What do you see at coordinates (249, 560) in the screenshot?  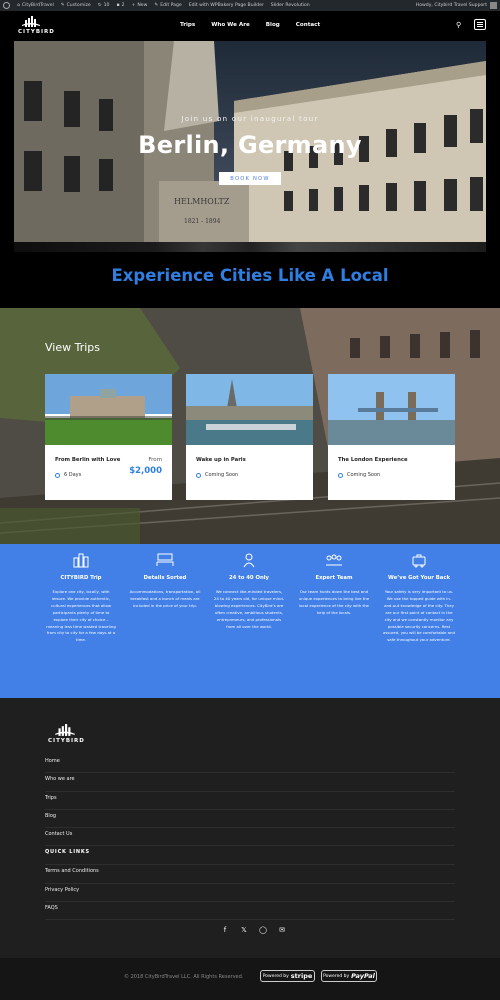 I see `person-icon` at bounding box center [249, 560].